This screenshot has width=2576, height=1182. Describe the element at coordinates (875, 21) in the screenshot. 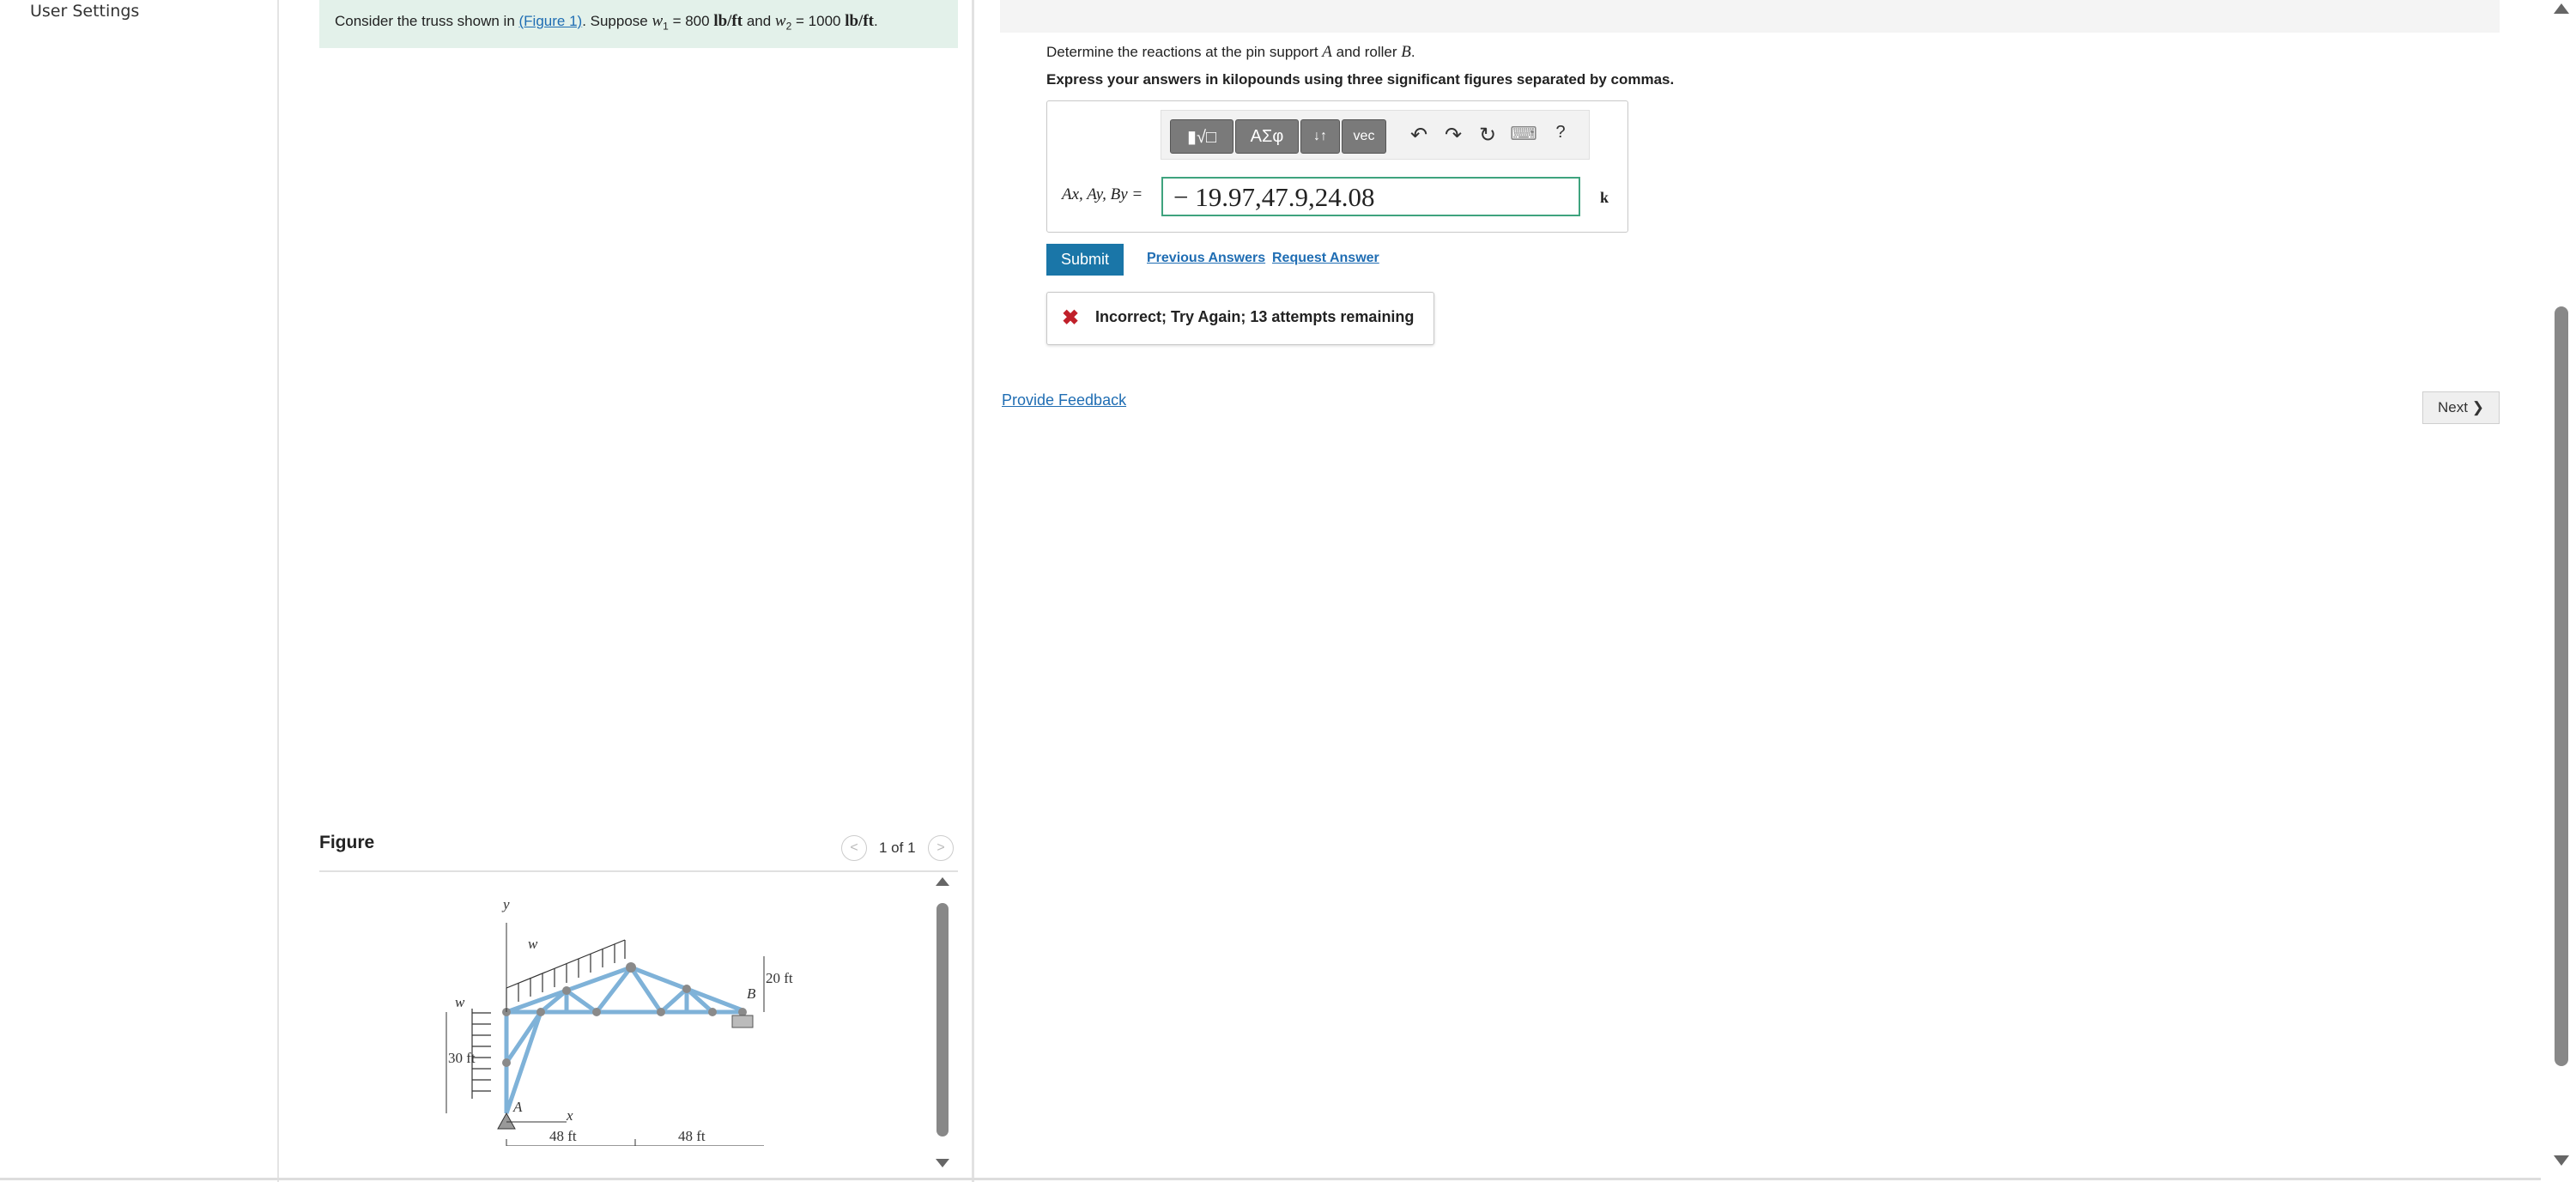

I see `problem-end: .` at that location.